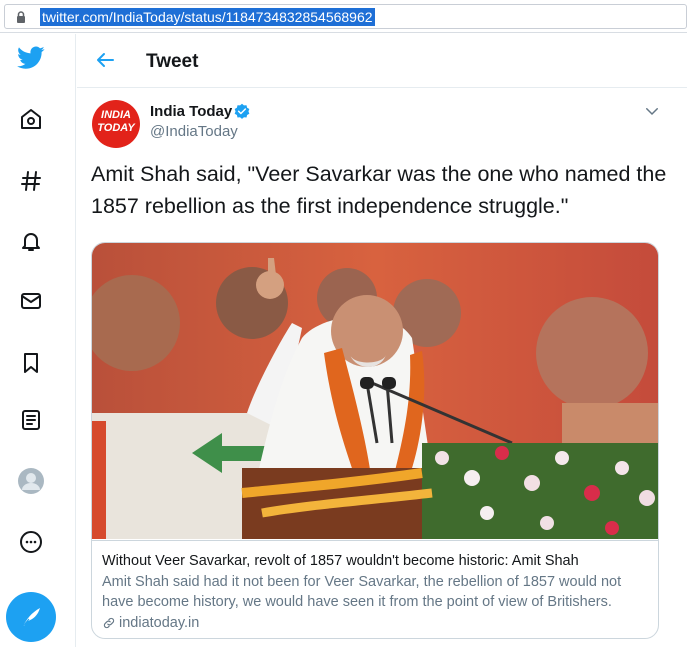 Image resolution: width=687 pixels, height=647 pixels. I want to click on messages-envelope-icon, so click(31, 301).